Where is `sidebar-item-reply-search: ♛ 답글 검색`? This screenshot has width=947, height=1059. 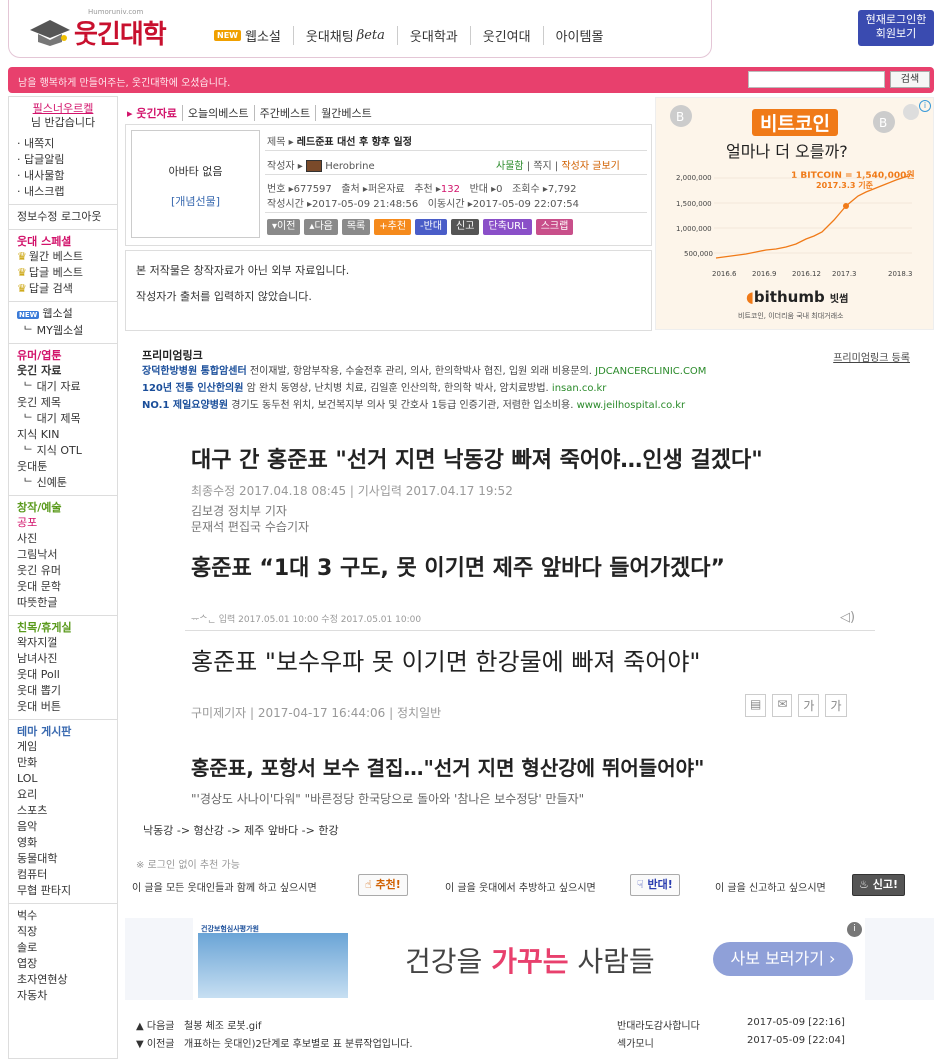 sidebar-item-reply-search: ♛ 답글 검색 is located at coordinates (67, 289).